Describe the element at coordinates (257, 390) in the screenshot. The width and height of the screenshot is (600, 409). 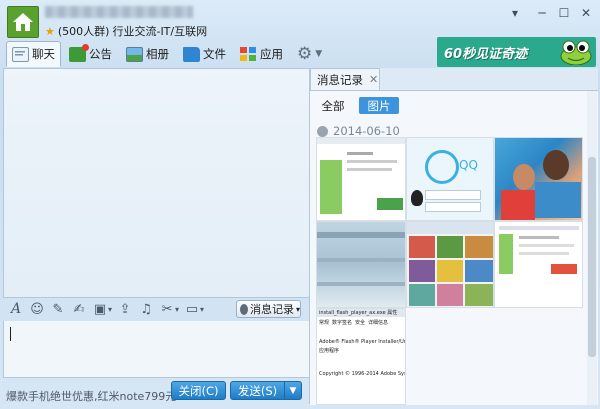
I see `send-button: 发送(S)` at that location.